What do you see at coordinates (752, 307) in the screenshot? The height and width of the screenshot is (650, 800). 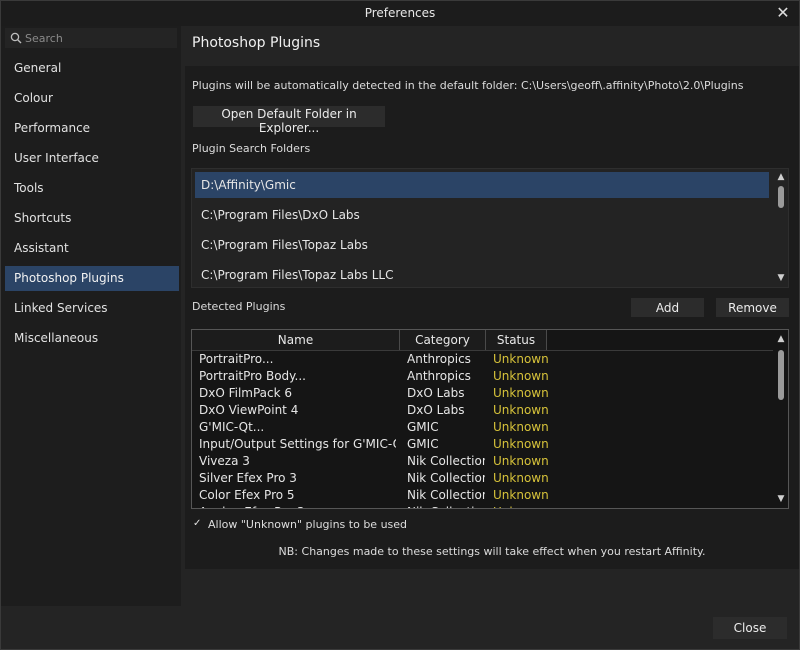 I see `remove-button: Remove` at bounding box center [752, 307].